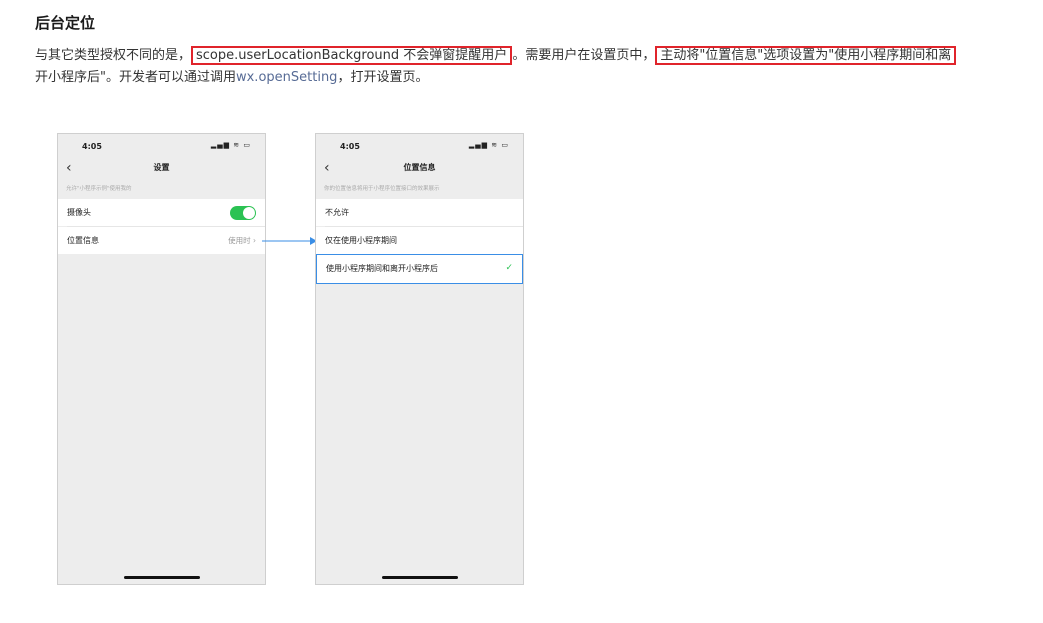  What do you see at coordinates (286, 77) in the screenshot?
I see `opensetting-link: wx.openSetting` at bounding box center [286, 77].